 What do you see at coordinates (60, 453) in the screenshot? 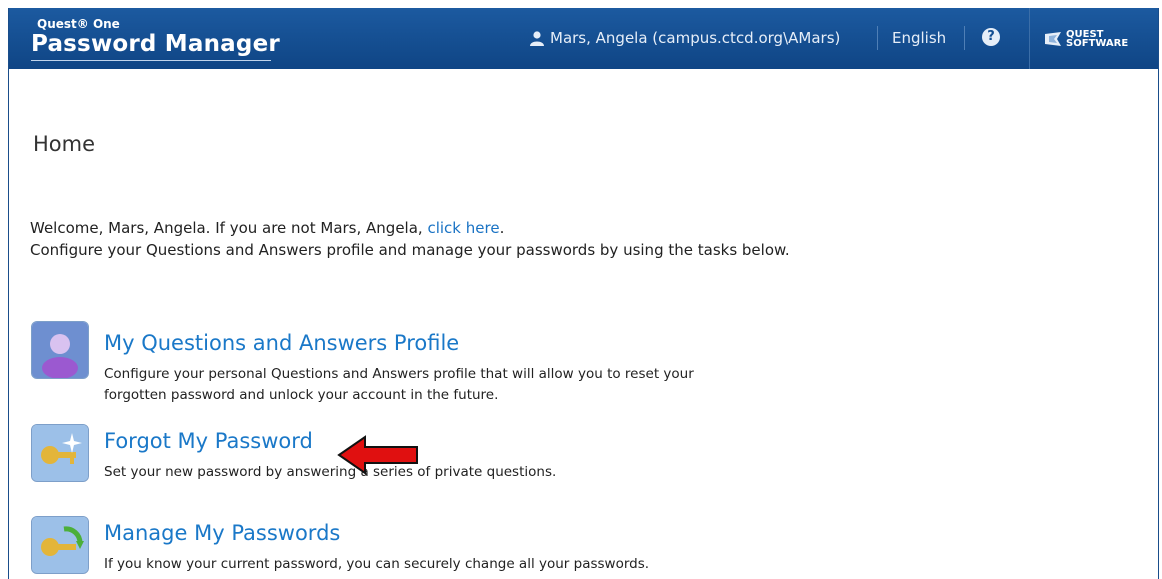
I see `key-sparkle-icon` at bounding box center [60, 453].